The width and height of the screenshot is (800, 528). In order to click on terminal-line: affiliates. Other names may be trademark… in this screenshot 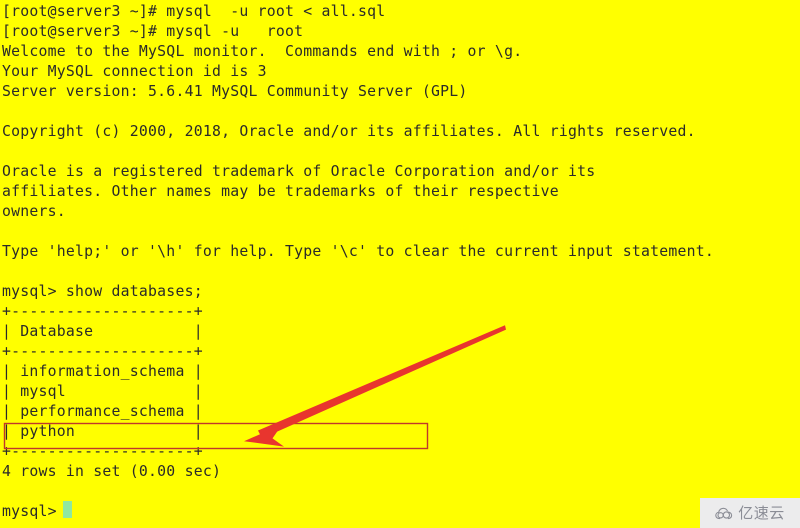, I will do `click(280, 191)`.